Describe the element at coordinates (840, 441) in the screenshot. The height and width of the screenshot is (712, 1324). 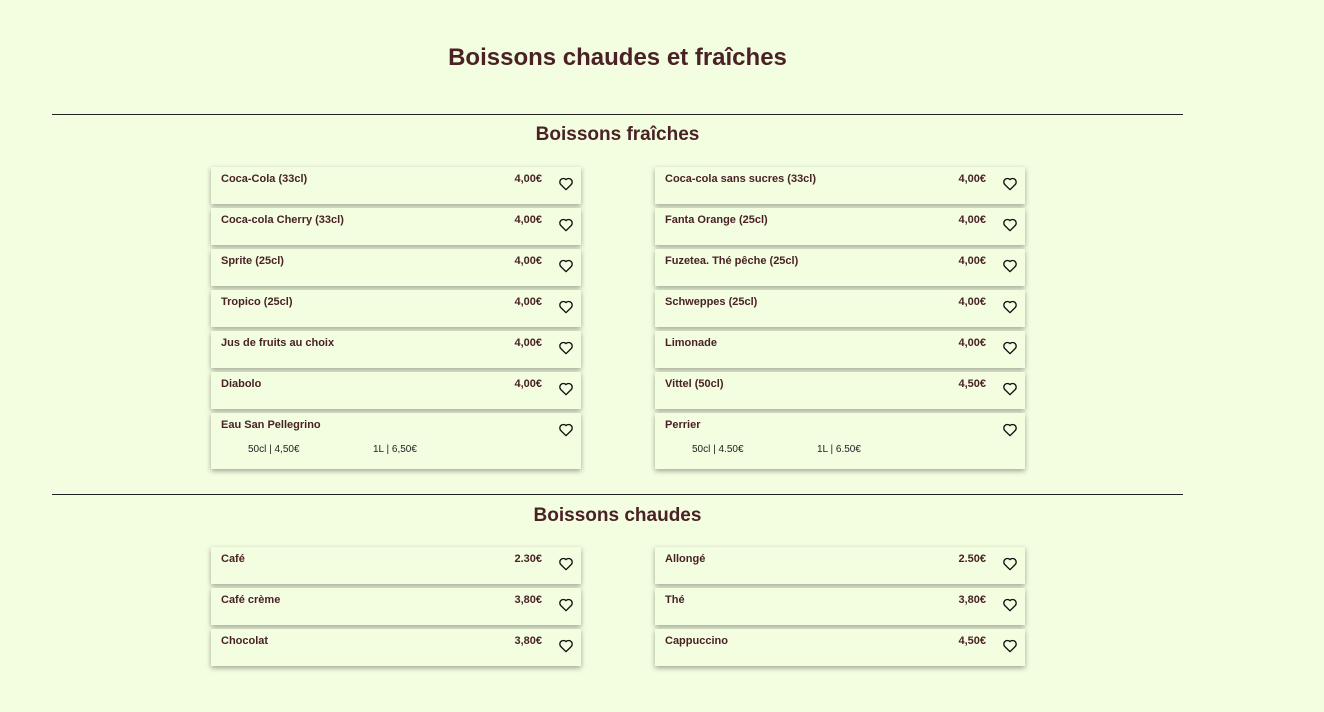
I see `menu-item-card: Perrier 50cl | 4.50€ 1L | 6.50€` at that location.